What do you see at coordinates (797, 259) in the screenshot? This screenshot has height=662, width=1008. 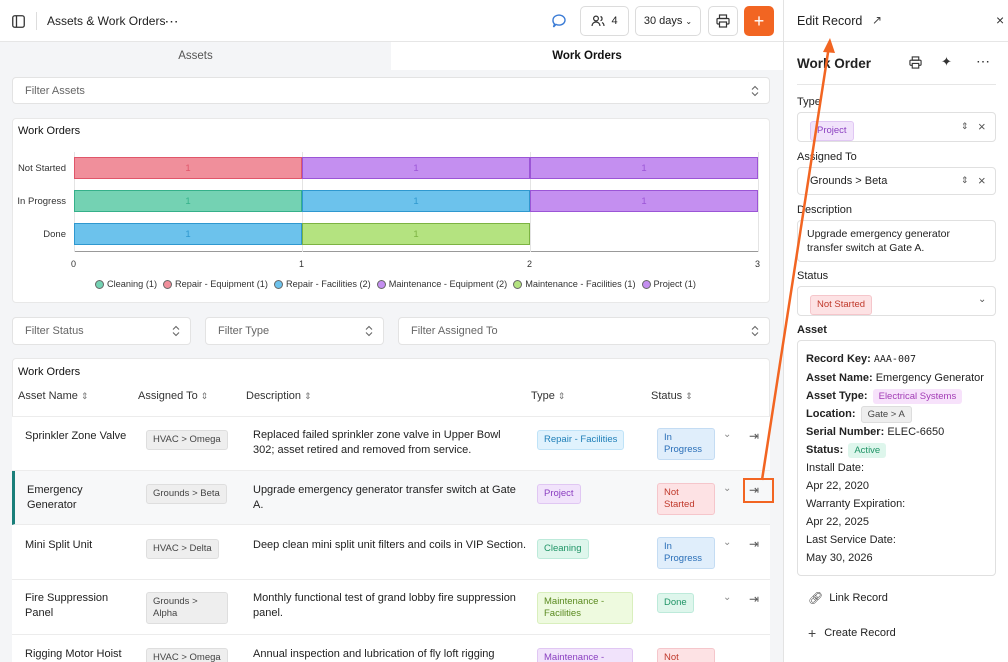 I see `annotation-arrow` at bounding box center [797, 259].